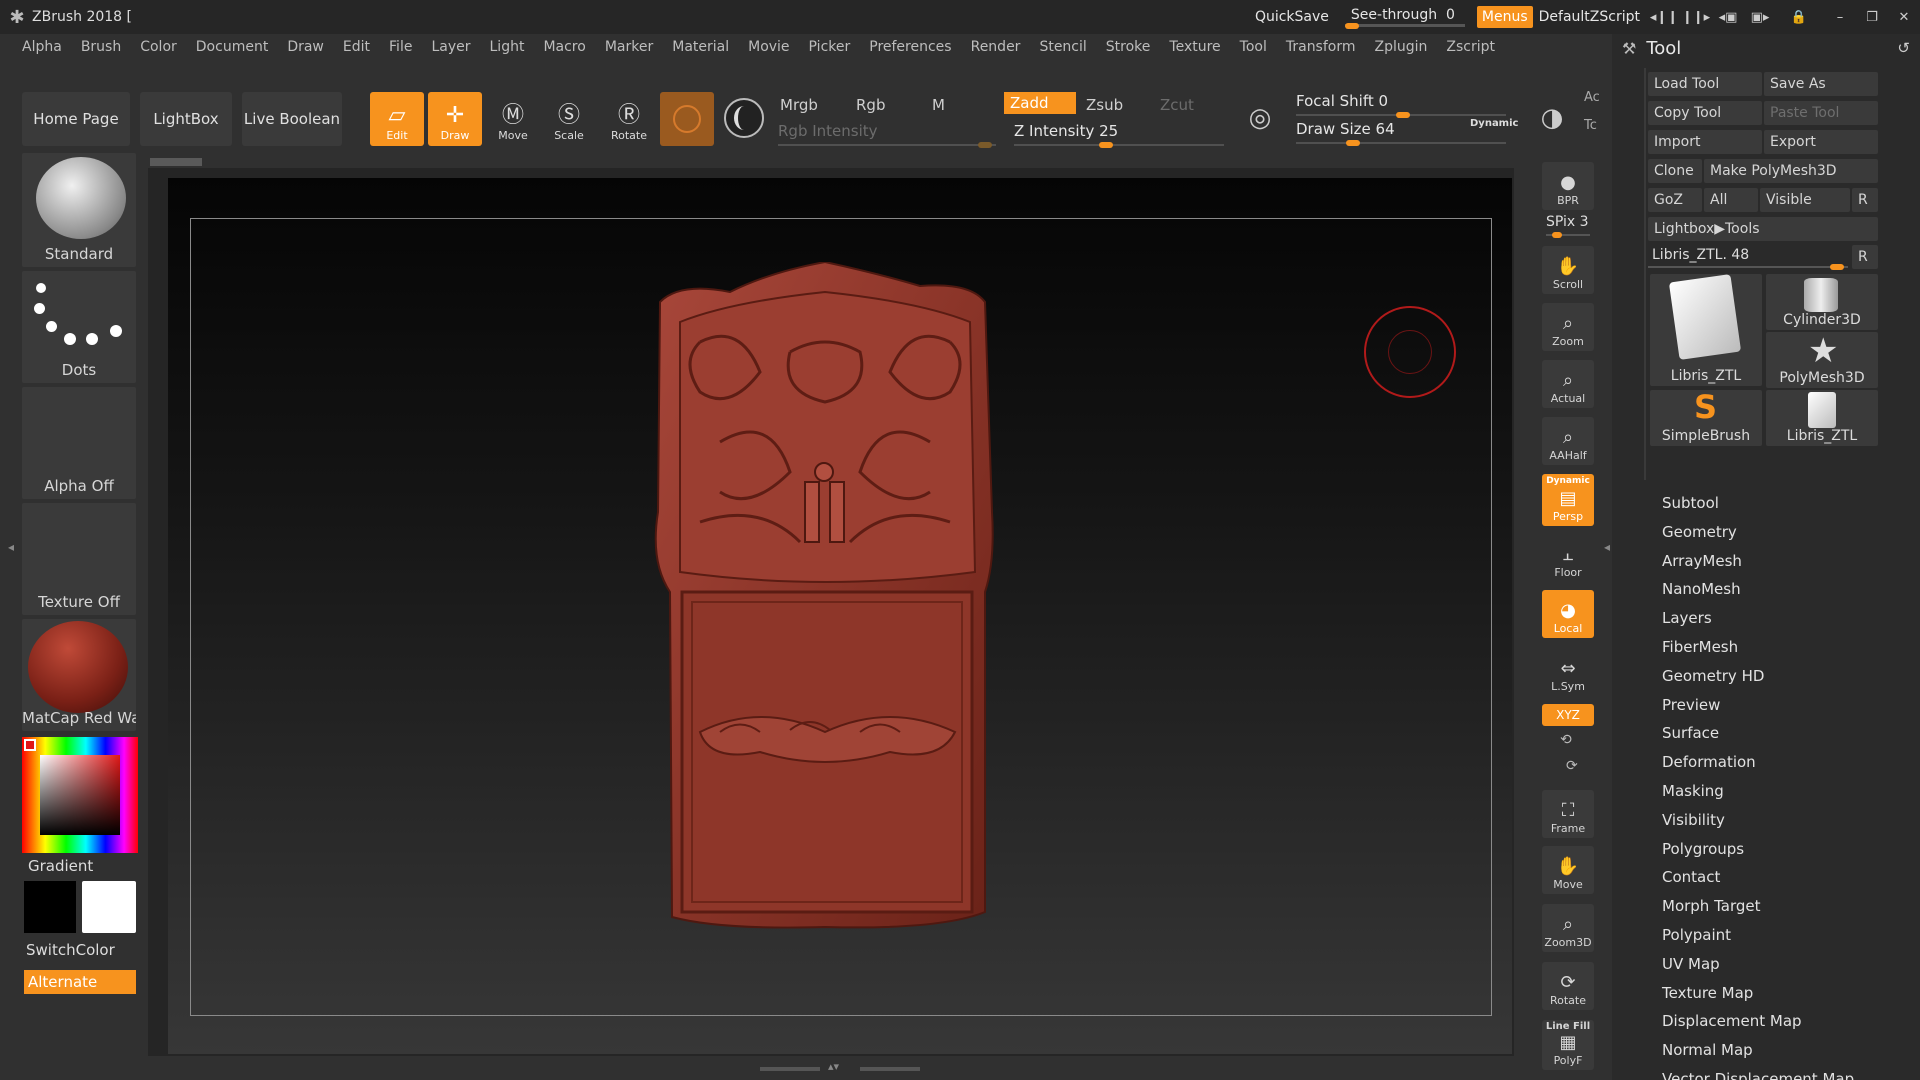  I want to click on material-selector: MatCap Red Wax, so click(79, 675).